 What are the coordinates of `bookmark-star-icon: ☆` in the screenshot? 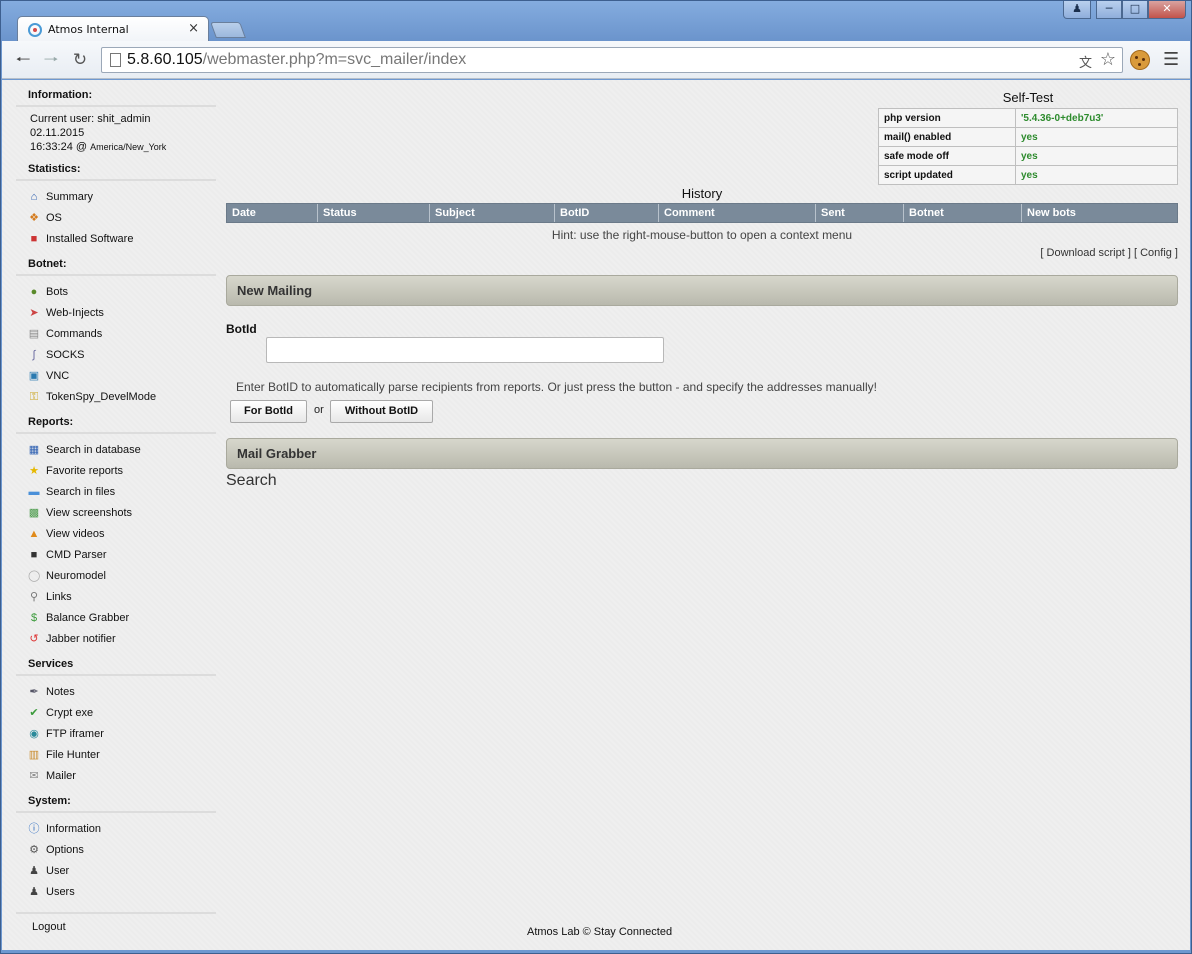 It's located at (1108, 59).